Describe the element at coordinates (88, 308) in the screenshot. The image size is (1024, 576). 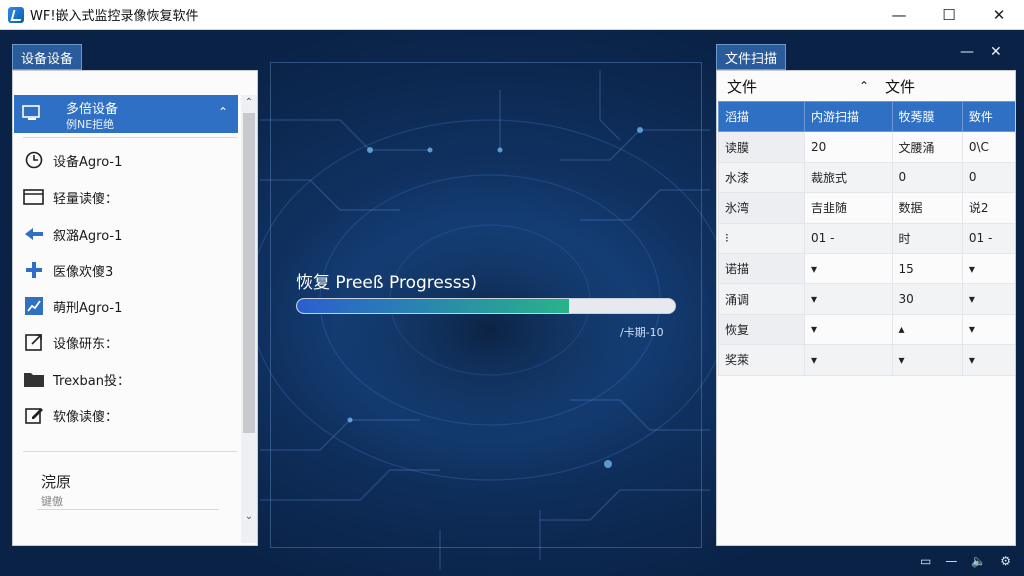
I see `device-item-label: 萌刑Agro-1` at that location.